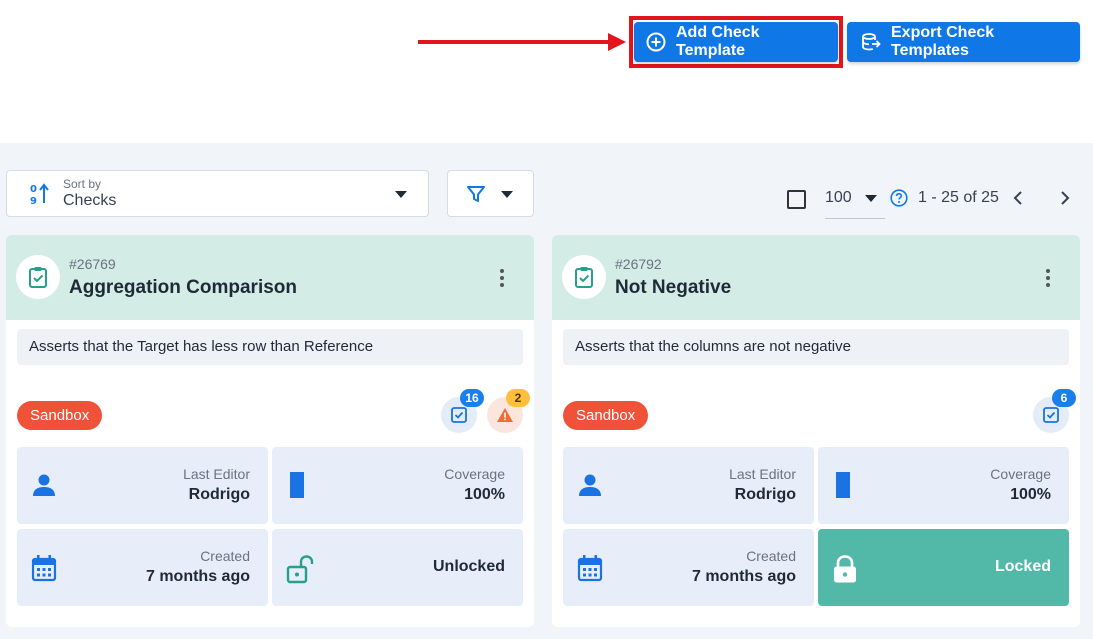  I want to click on unlock-icon, so click(300, 569).